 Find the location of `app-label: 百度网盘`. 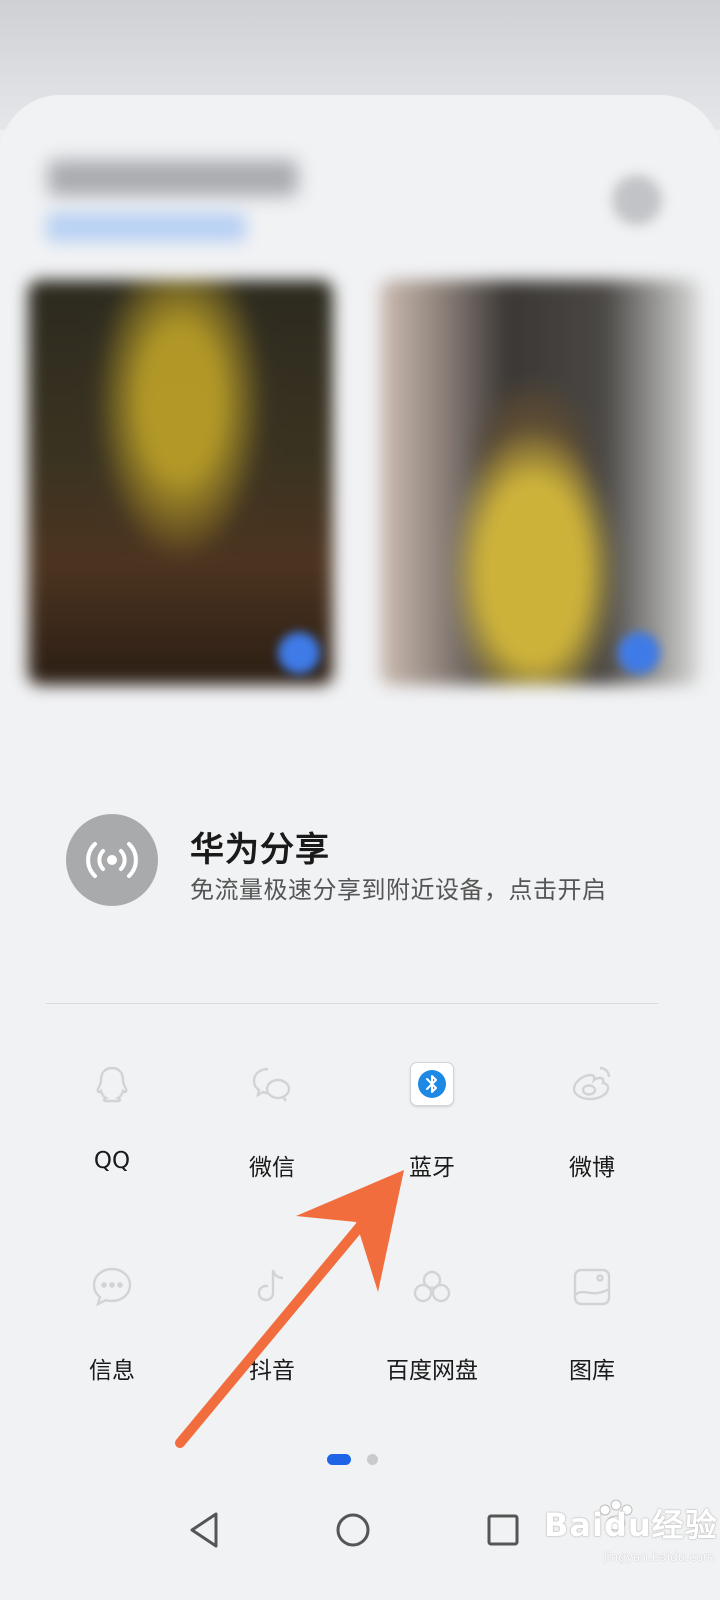

app-label: 百度网盘 is located at coordinates (432, 1371).